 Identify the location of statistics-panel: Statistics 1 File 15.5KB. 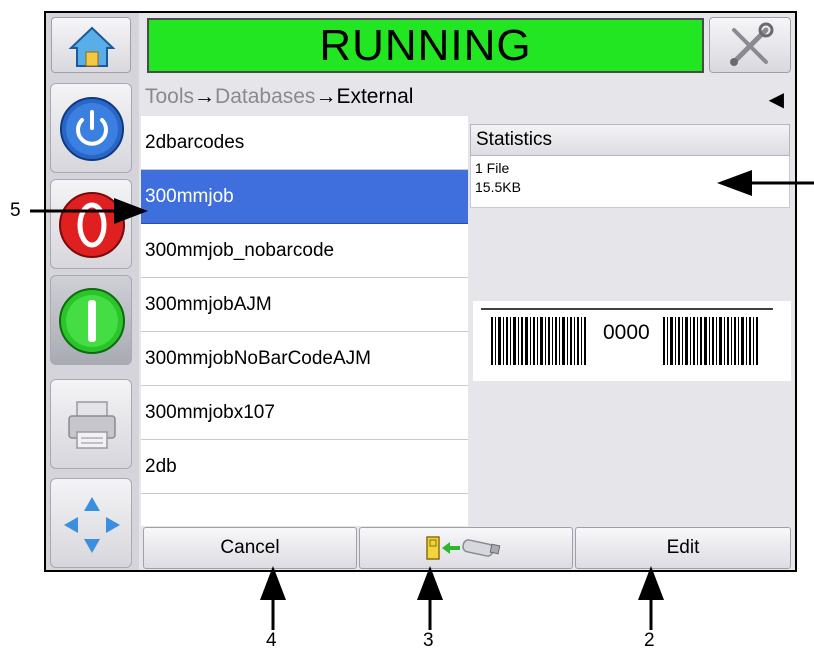
(630, 170).